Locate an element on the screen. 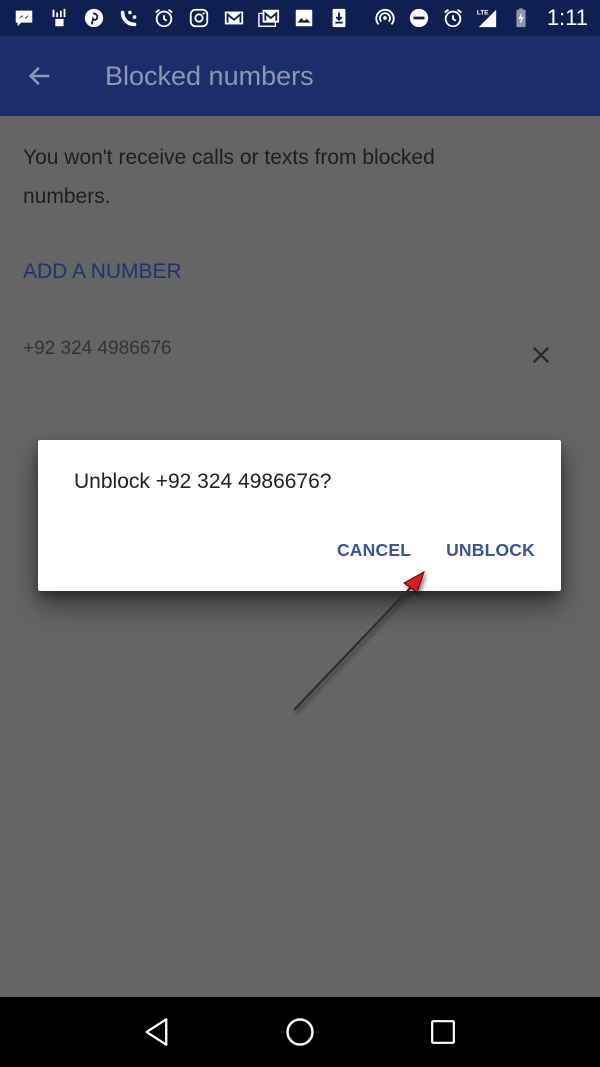  close-icon is located at coordinates (541, 355).